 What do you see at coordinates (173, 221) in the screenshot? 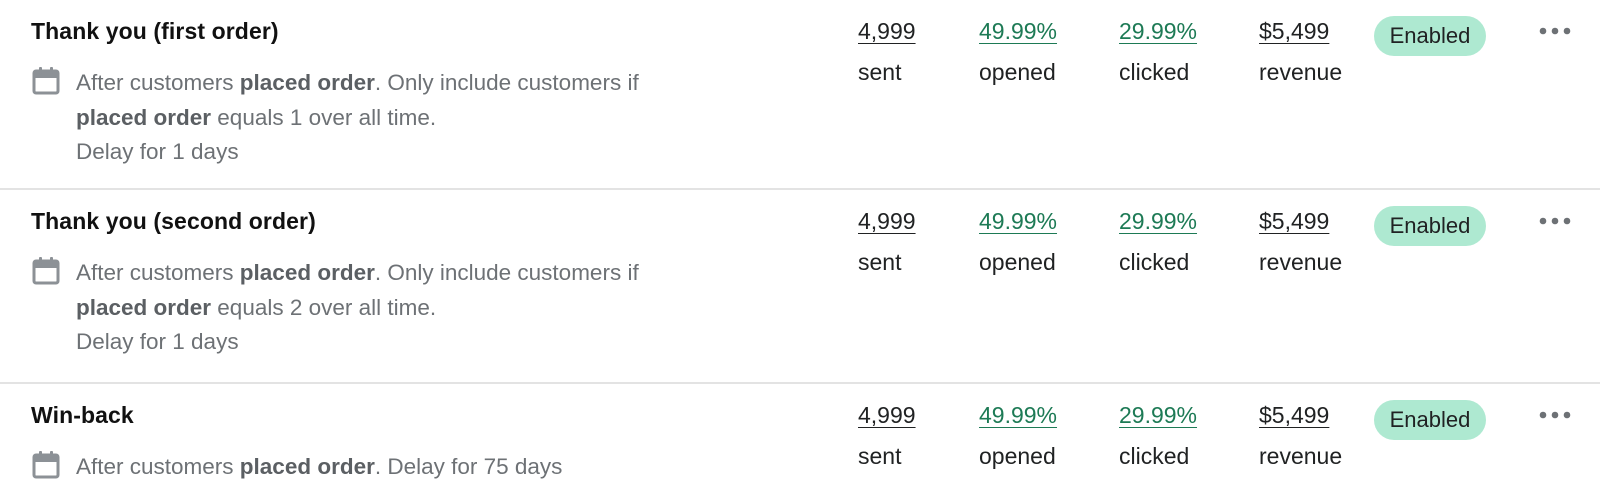
I see `automation-title: Thank you (second order)` at bounding box center [173, 221].